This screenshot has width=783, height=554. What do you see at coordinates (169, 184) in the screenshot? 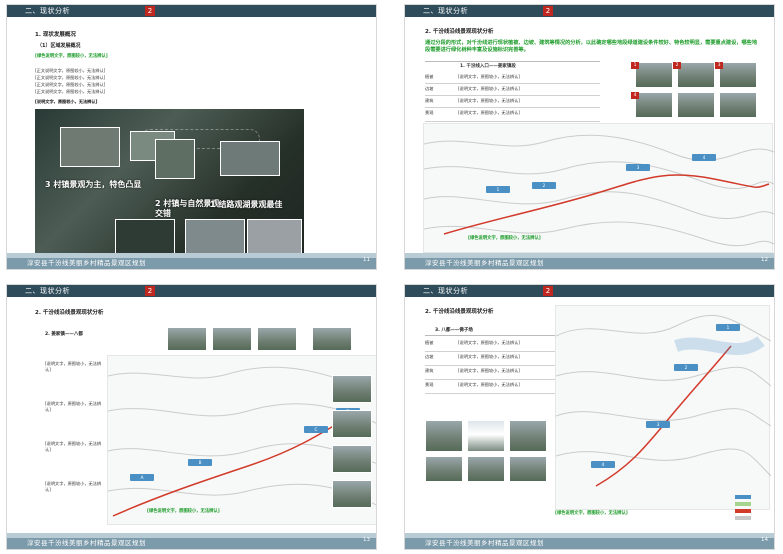
I see `satellite-photo: 3 村镇景观为主，特色凸显 2 村镇与自然景观交错 1 结路观湖景观最佳` at bounding box center [169, 184].